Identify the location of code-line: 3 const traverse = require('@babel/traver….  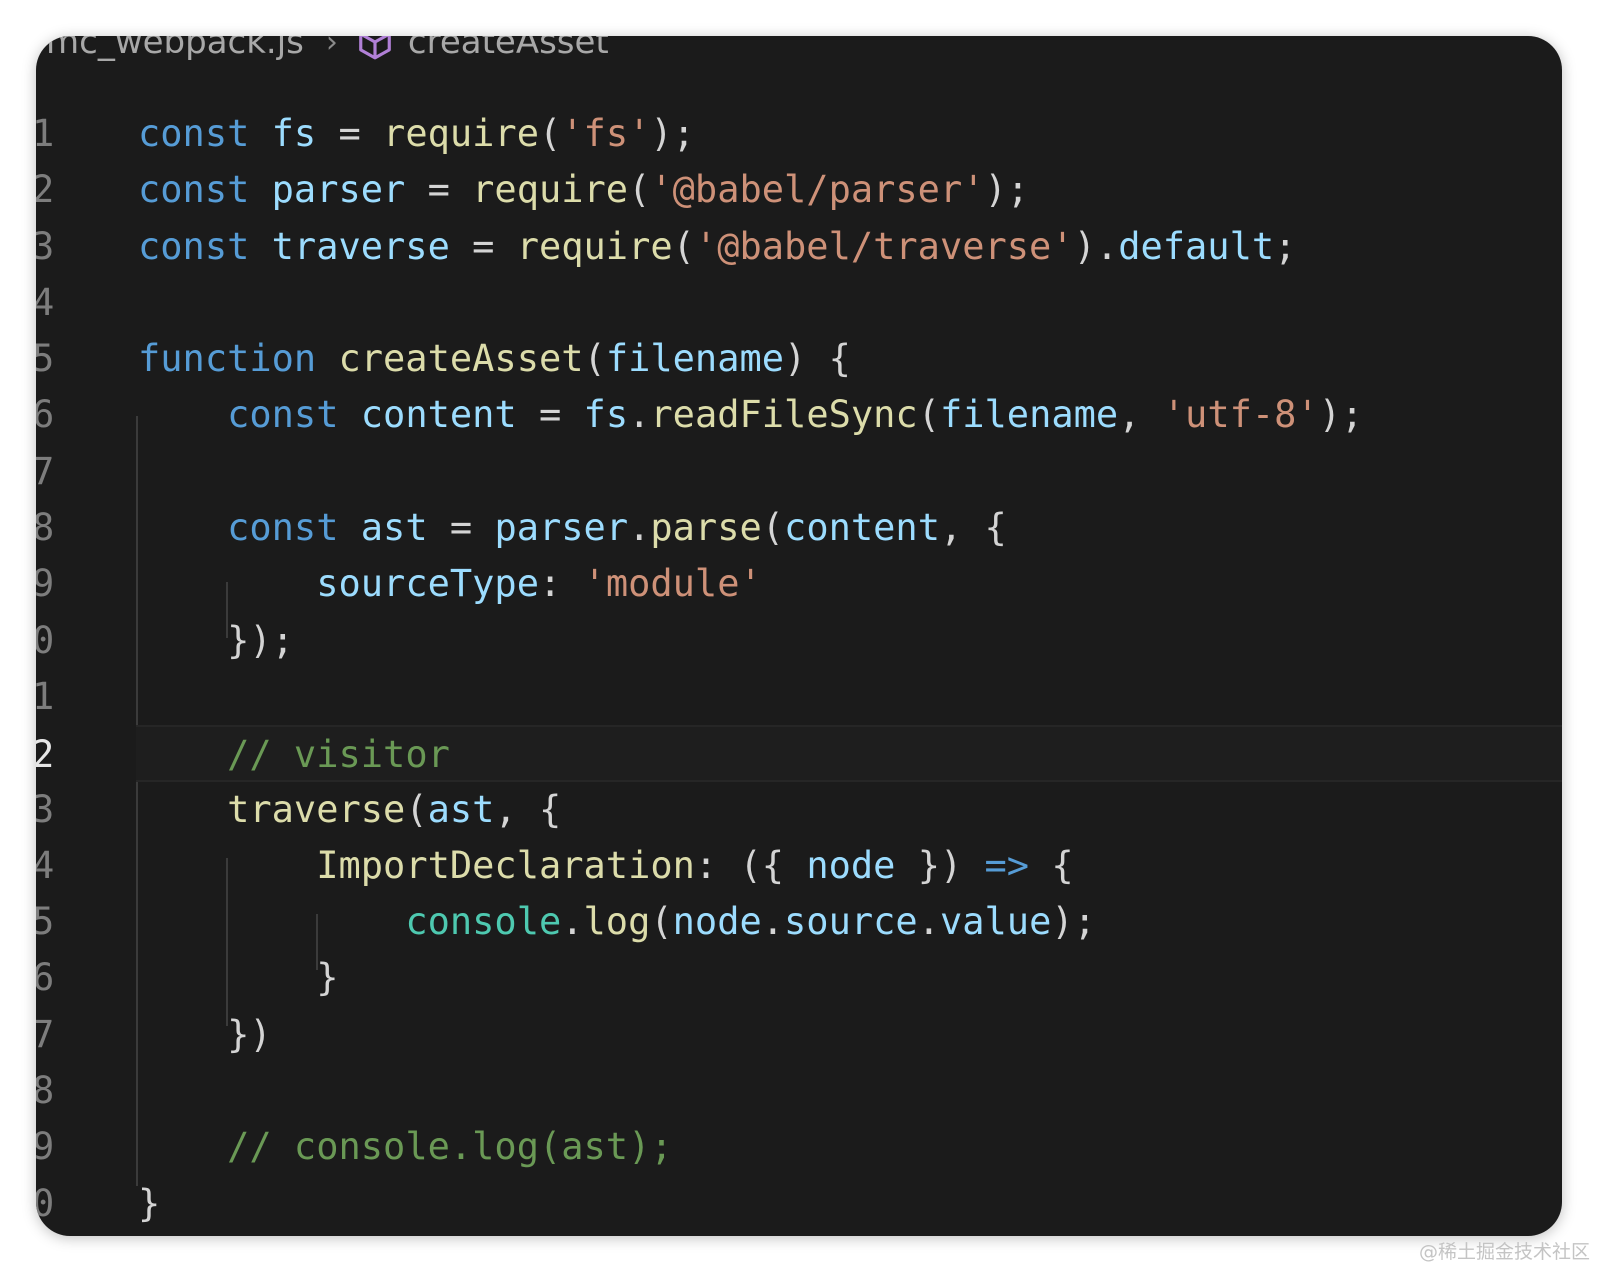
(799, 247).